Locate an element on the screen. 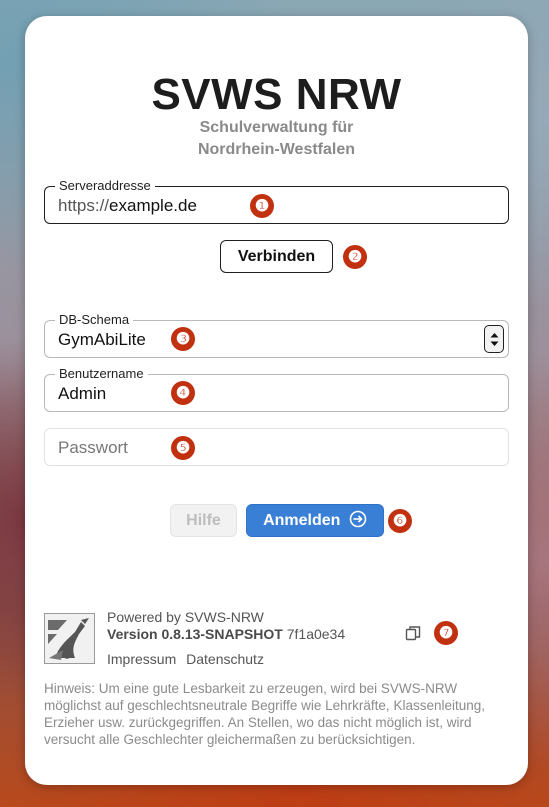 Image resolution: width=549 pixels, height=807 pixels. annotation-2: ❷ is located at coordinates (355, 257).